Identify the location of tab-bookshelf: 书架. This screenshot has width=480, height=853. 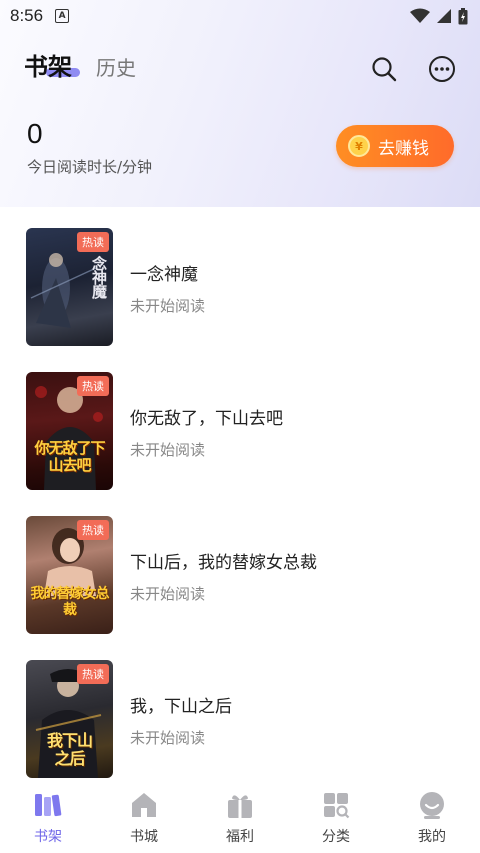
(52, 67).